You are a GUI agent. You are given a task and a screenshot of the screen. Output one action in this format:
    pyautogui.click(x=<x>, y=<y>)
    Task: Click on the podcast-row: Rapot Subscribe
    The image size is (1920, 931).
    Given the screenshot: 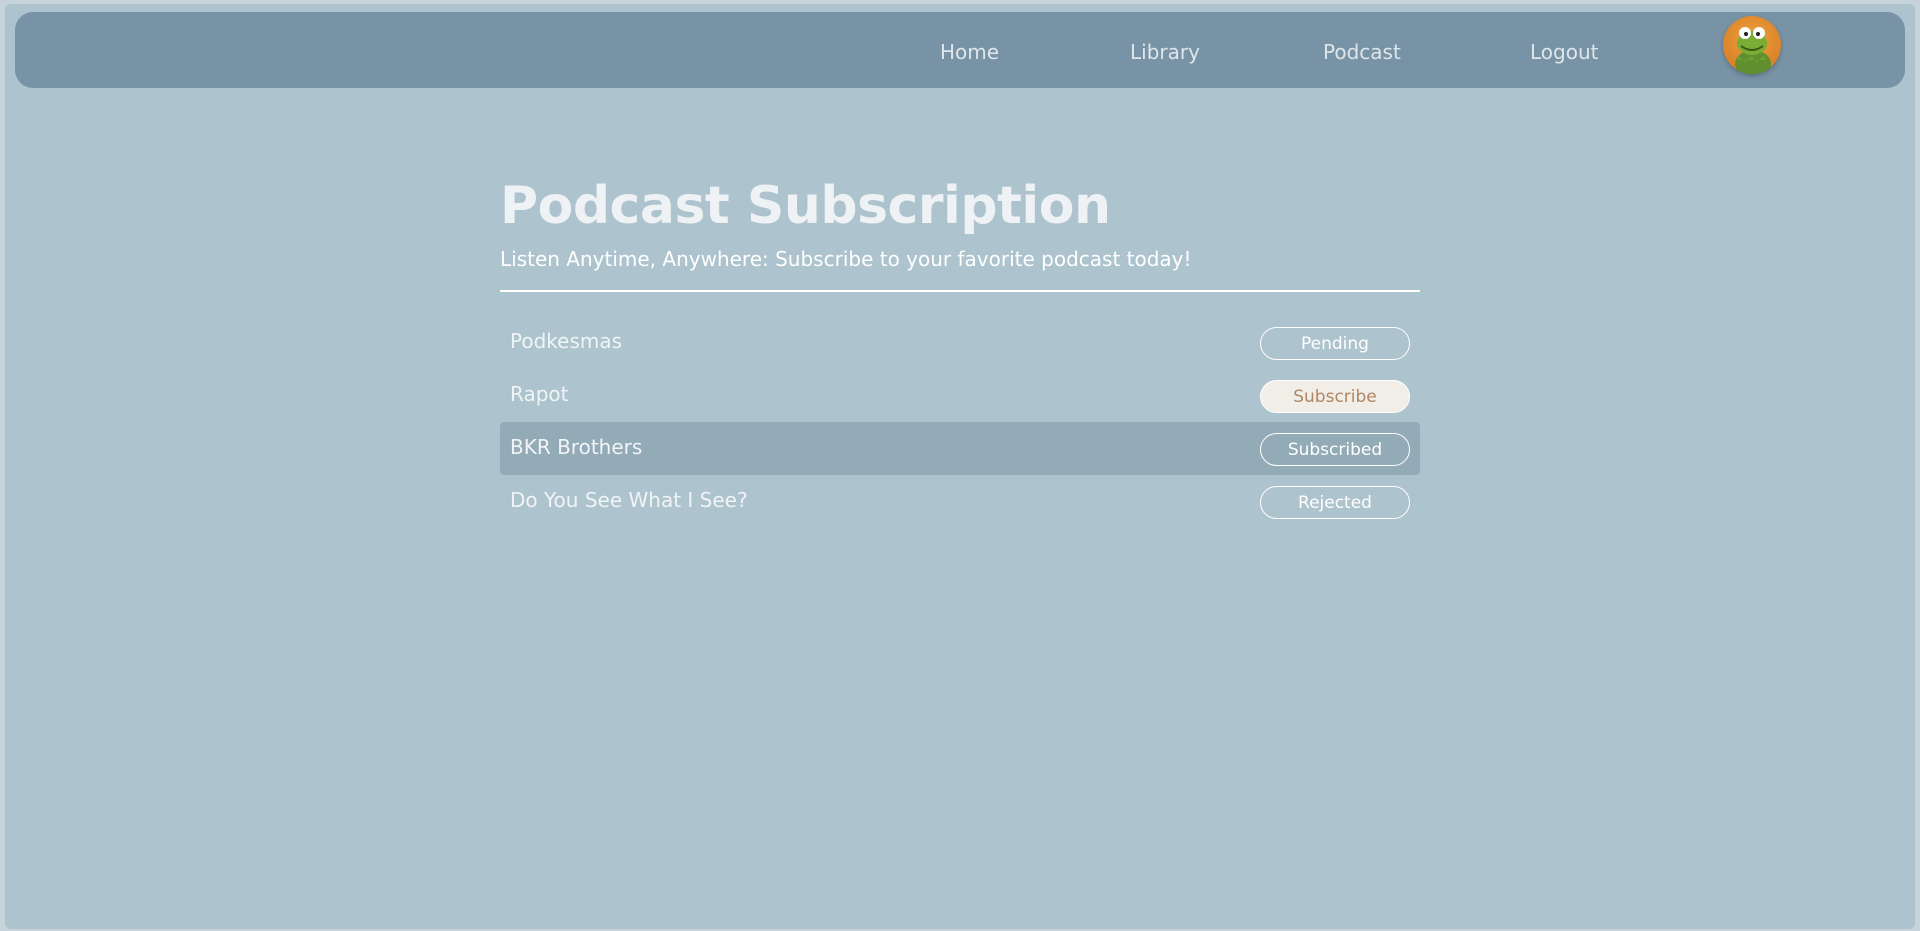 What is the action you would take?
    pyautogui.click(x=960, y=395)
    